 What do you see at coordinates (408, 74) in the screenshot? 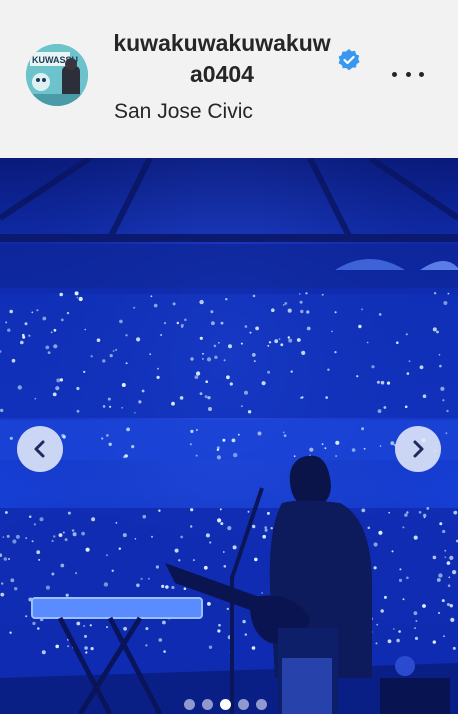
I see `more-options-icon` at bounding box center [408, 74].